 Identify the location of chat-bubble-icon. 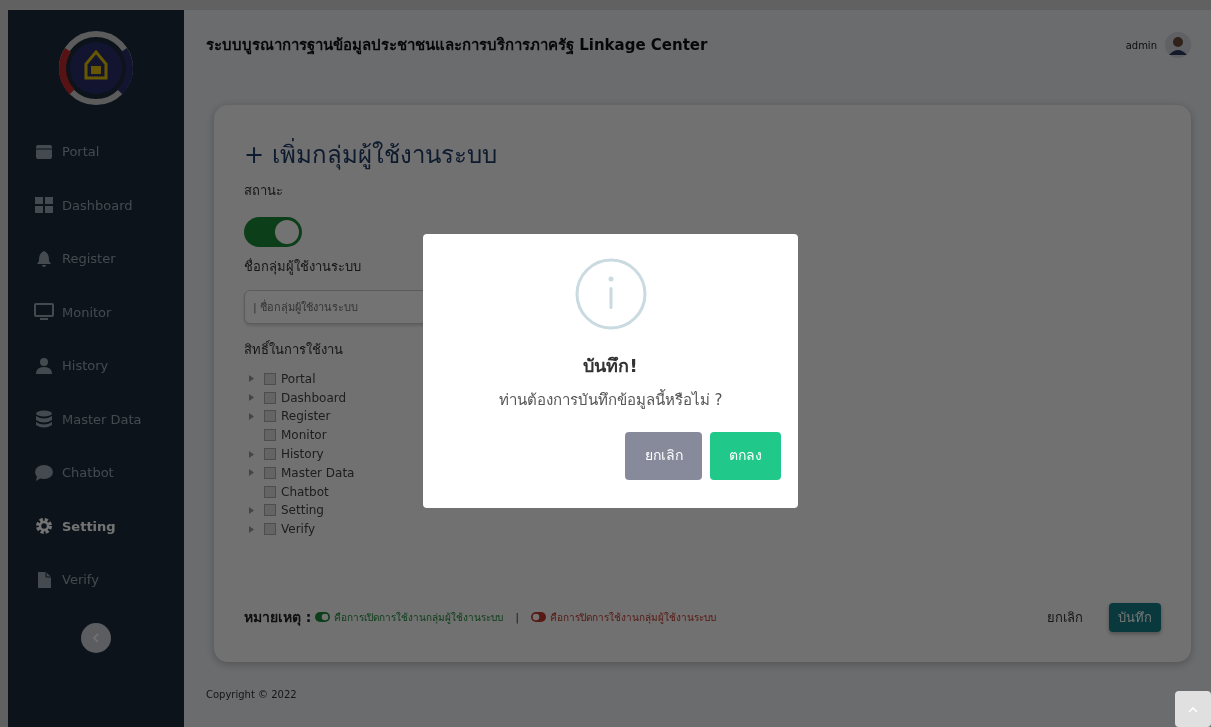
(44, 472).